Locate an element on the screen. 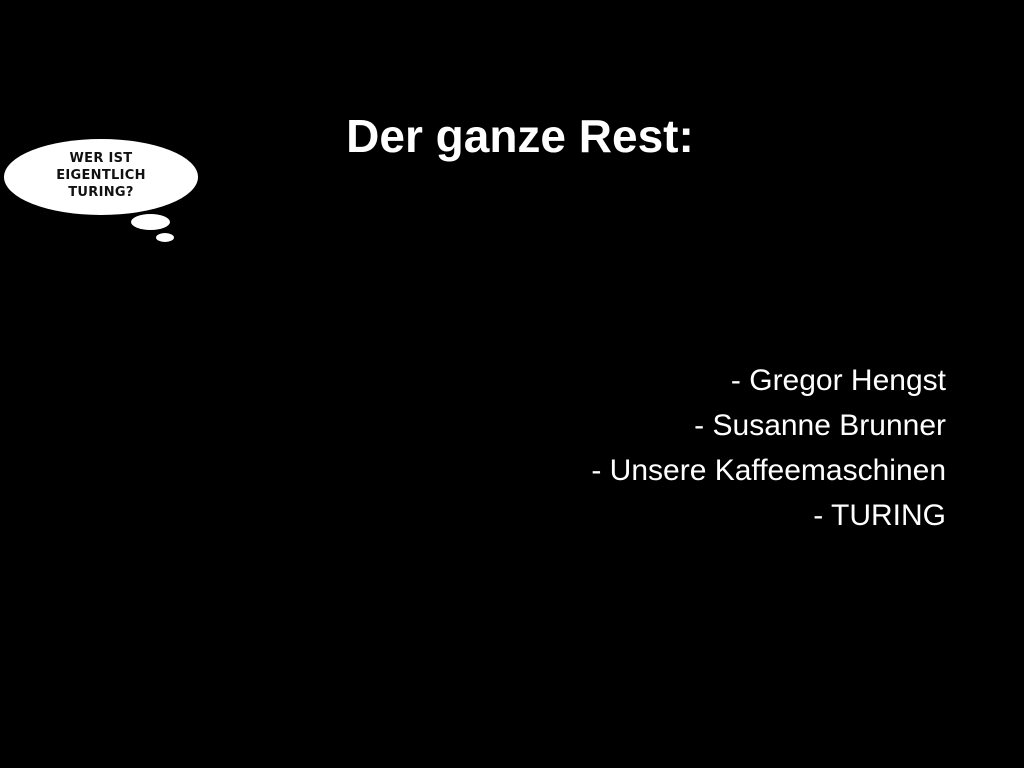 This screenshot has height=768, width=1024. thought-bubble-line: TURING? is located at coordinates (101, 192).